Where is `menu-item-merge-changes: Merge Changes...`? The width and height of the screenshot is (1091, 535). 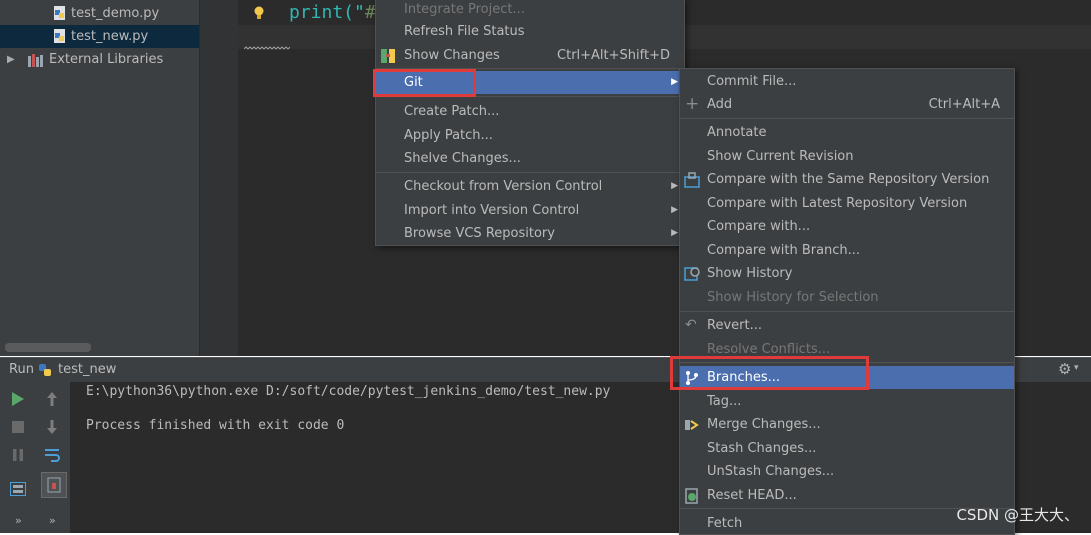 menu-item-merge-changes: Merge Changes... is located at coordinates (847, 424).